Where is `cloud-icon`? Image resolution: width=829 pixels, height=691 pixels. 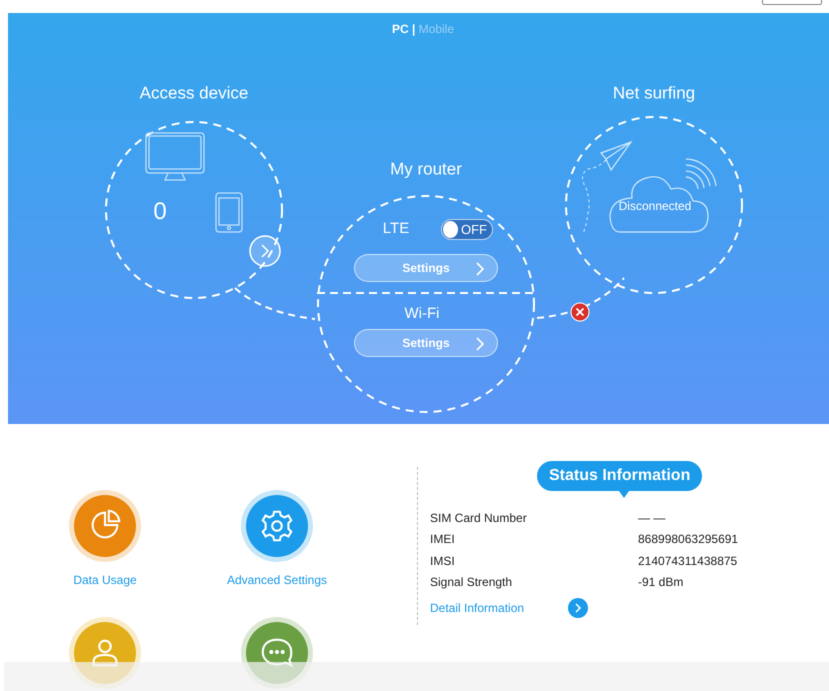 cloud-icon is located at coordinates (659, 204).